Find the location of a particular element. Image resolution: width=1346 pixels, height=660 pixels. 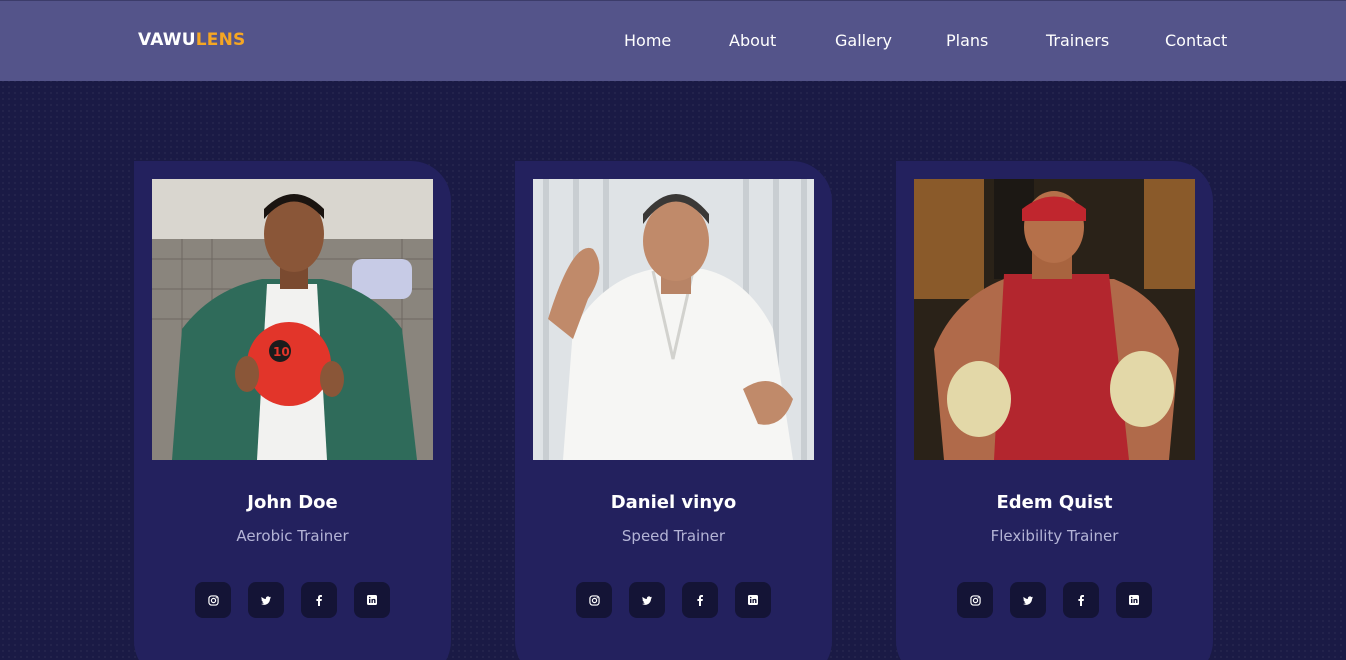

trainer-name: Daniel vinyo is located at coordinates (673, 502).